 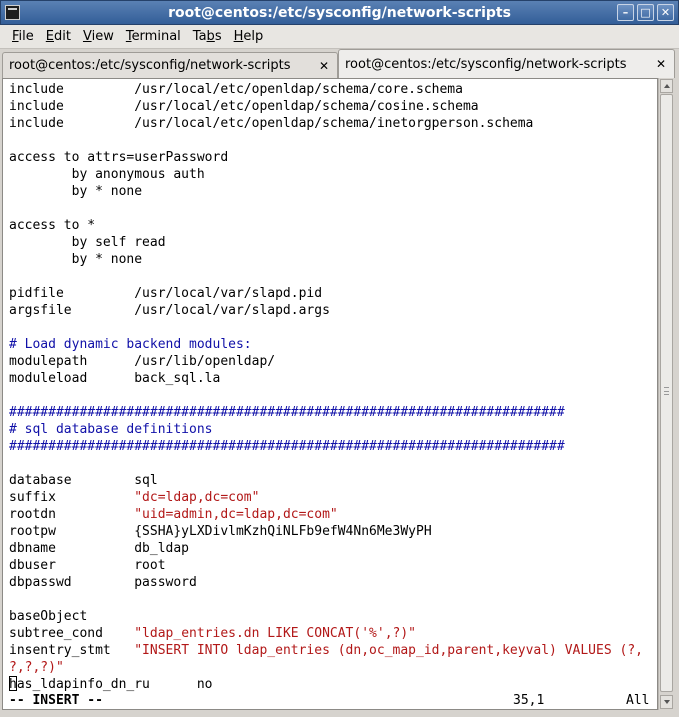 I want to click on menu-tabs: Tabs, so click(x=207, y=36).